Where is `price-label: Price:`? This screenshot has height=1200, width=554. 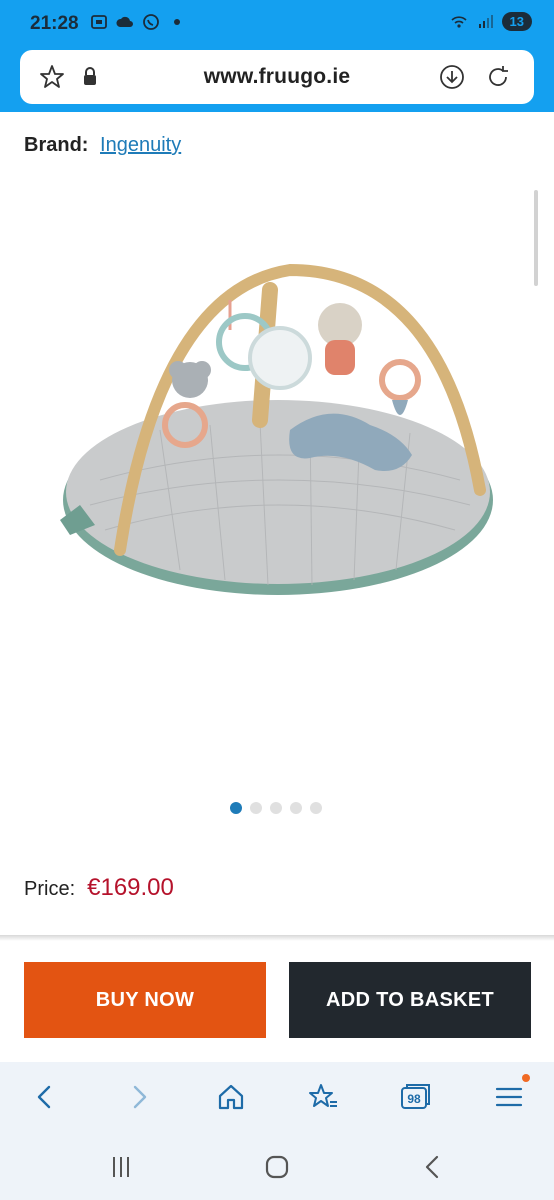 price-label: Price: is located at coordinates (50, 889).